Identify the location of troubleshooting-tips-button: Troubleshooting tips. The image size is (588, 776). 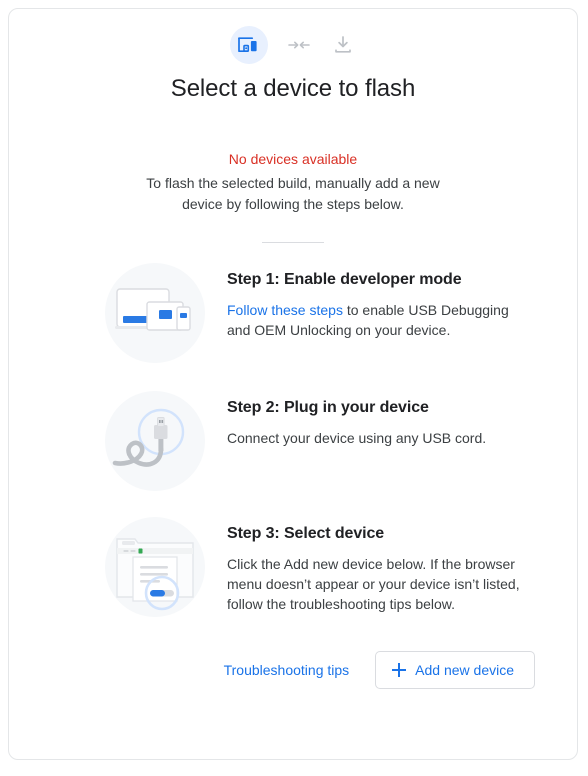
(287, 670).